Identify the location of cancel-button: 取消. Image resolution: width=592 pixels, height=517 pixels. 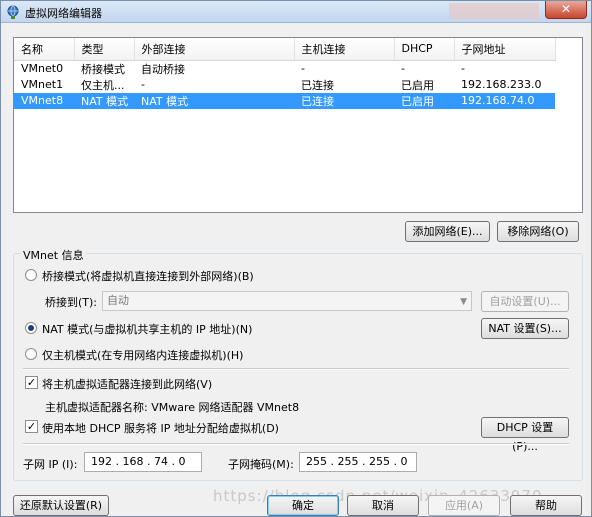
(383, 505).